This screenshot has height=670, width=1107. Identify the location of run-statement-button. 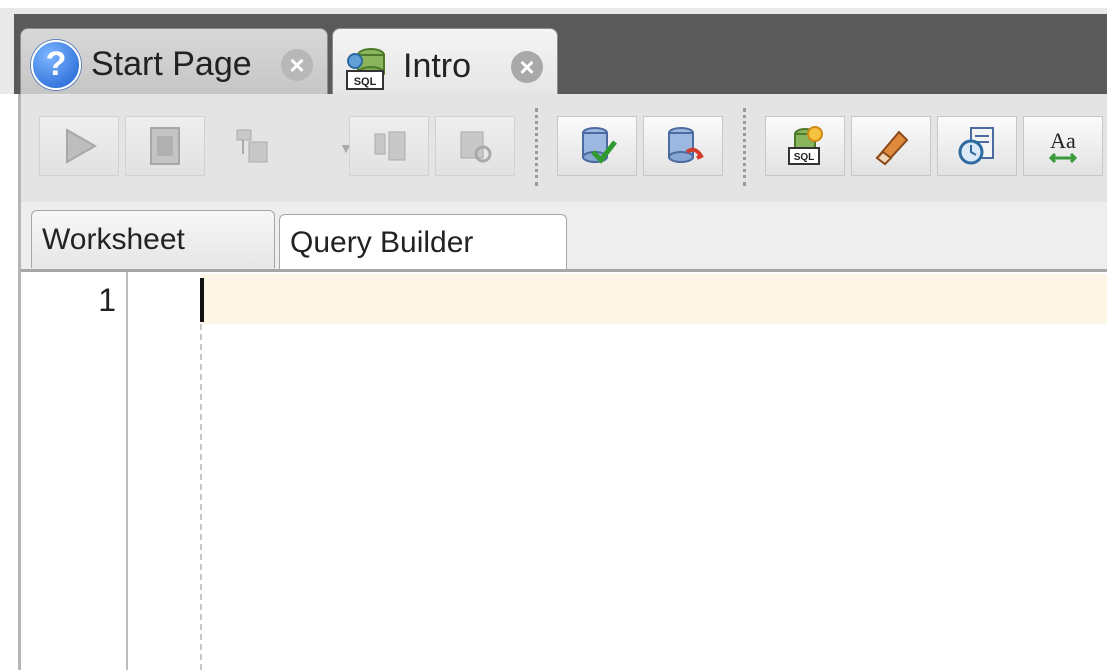
(79, 146).